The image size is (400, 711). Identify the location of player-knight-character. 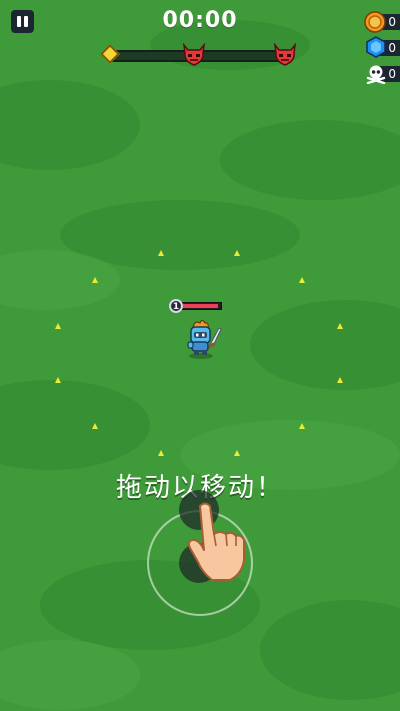
(204, 339).